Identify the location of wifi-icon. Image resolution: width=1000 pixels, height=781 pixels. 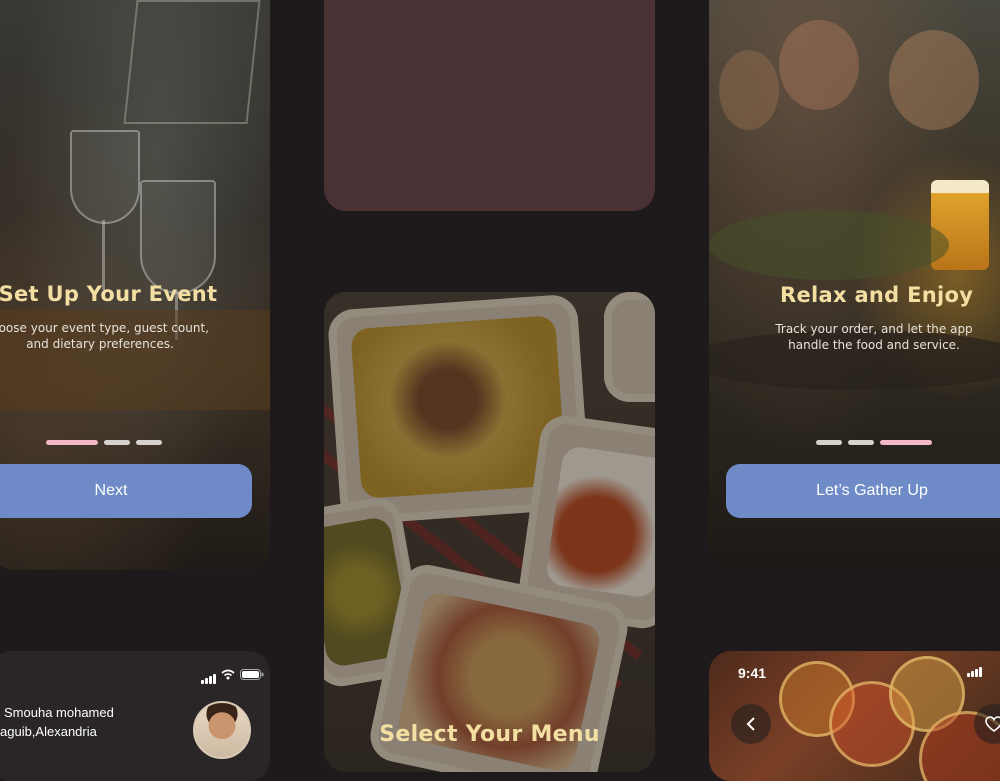
(228, 674).